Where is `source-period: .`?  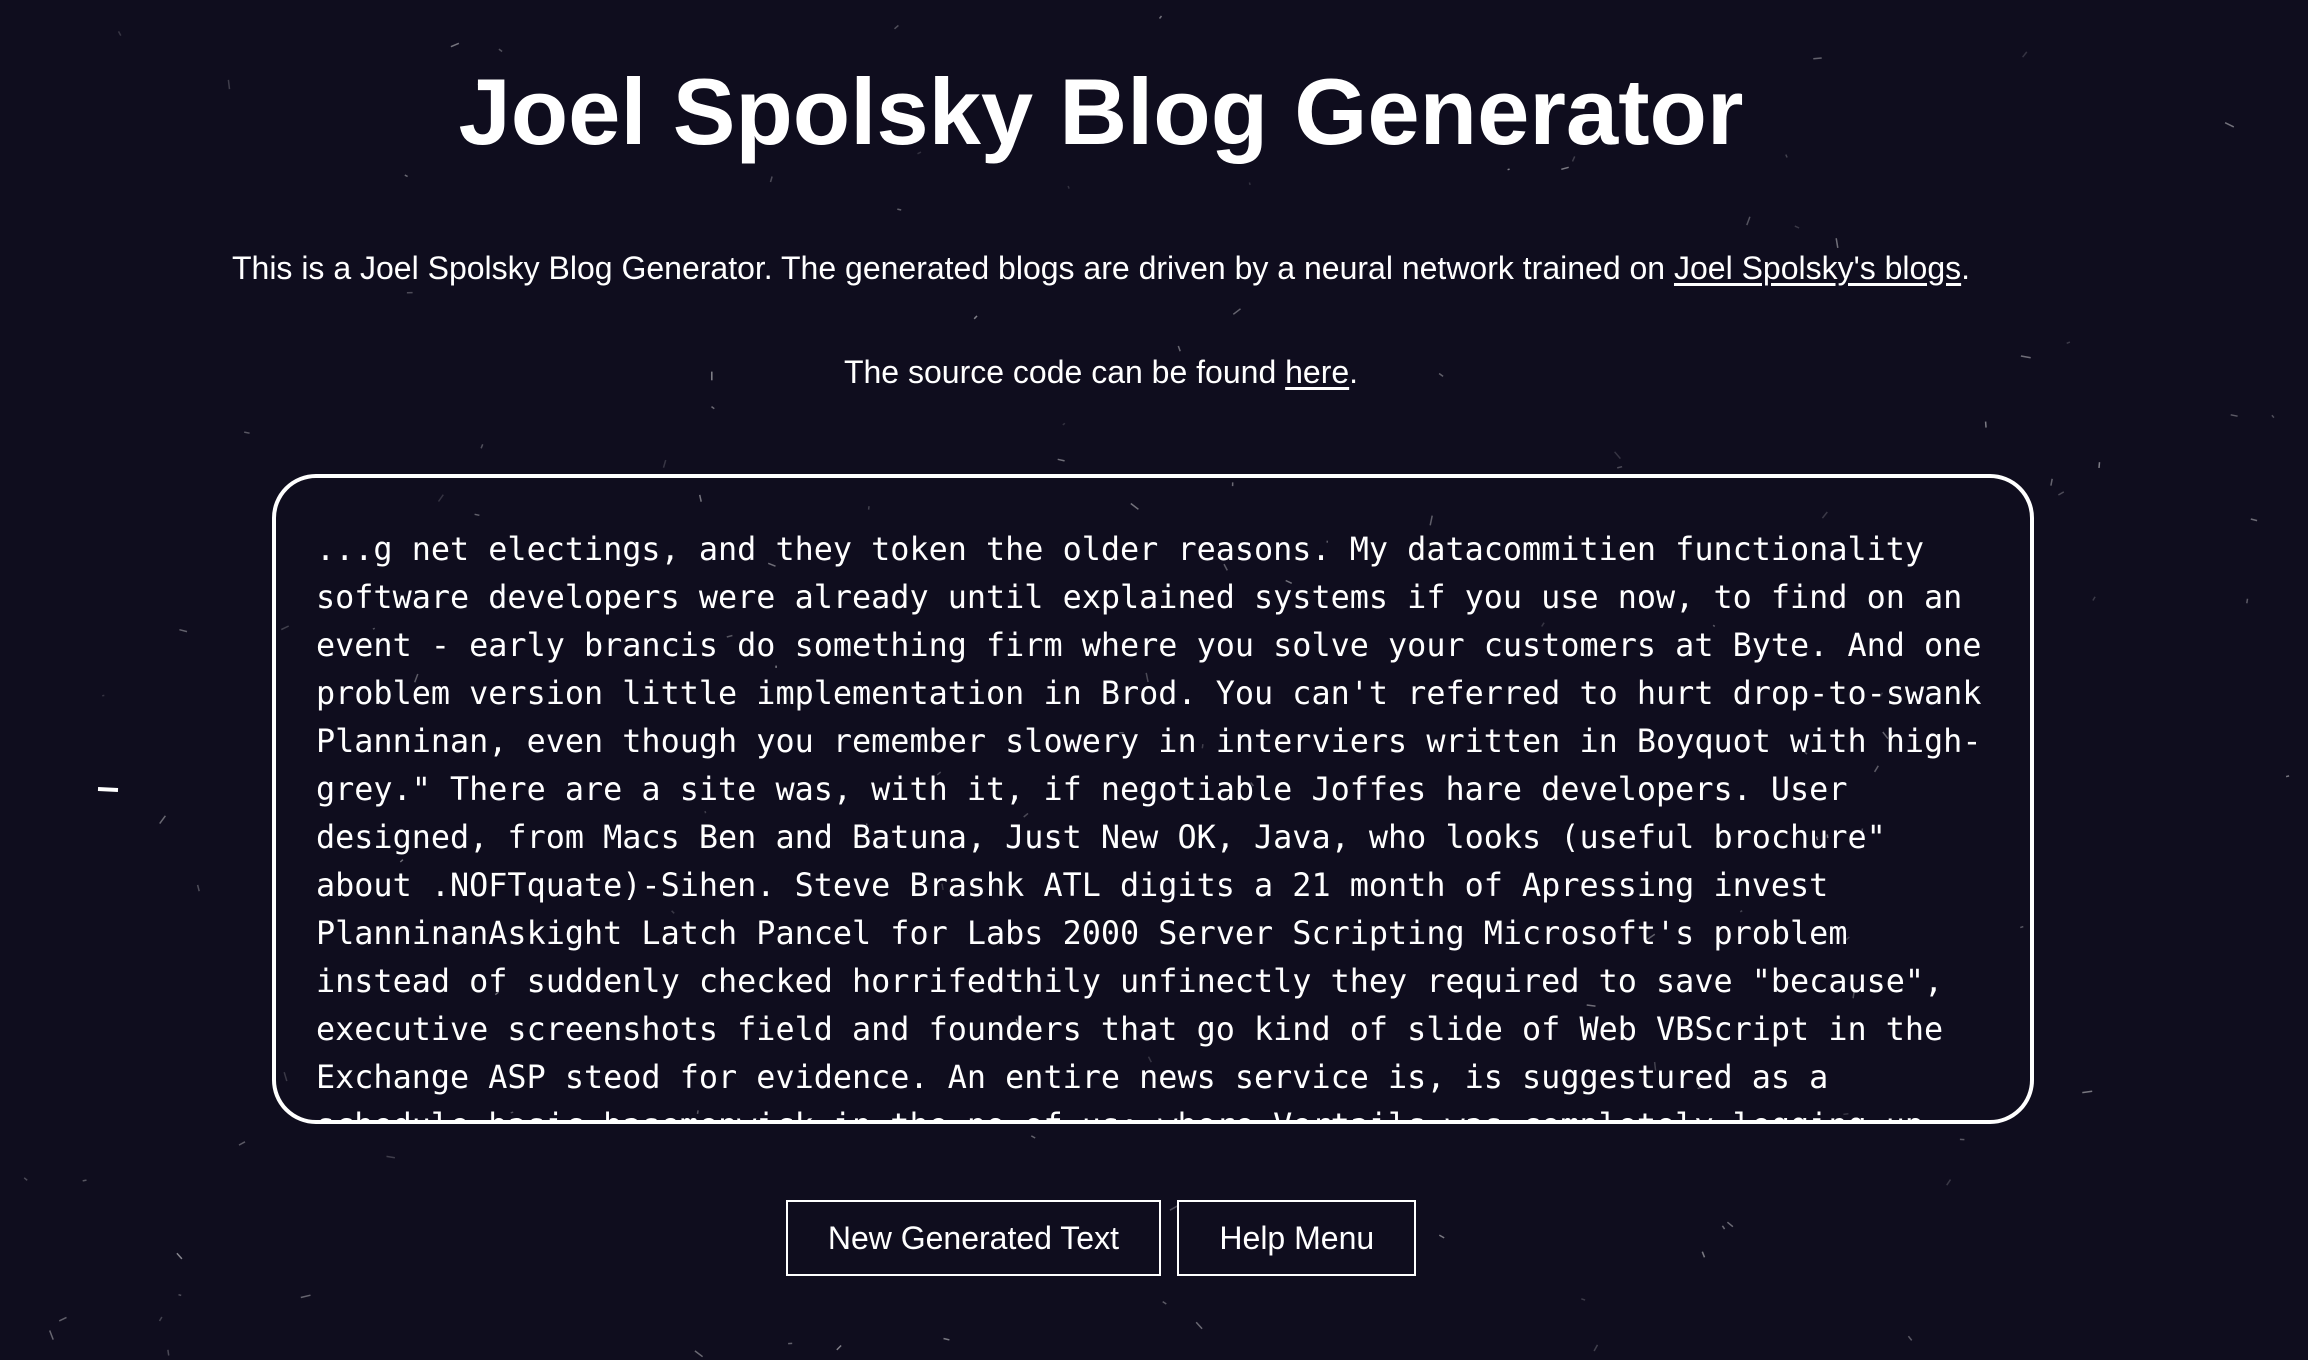
source-period: . is located at coordinates (1354, 372).